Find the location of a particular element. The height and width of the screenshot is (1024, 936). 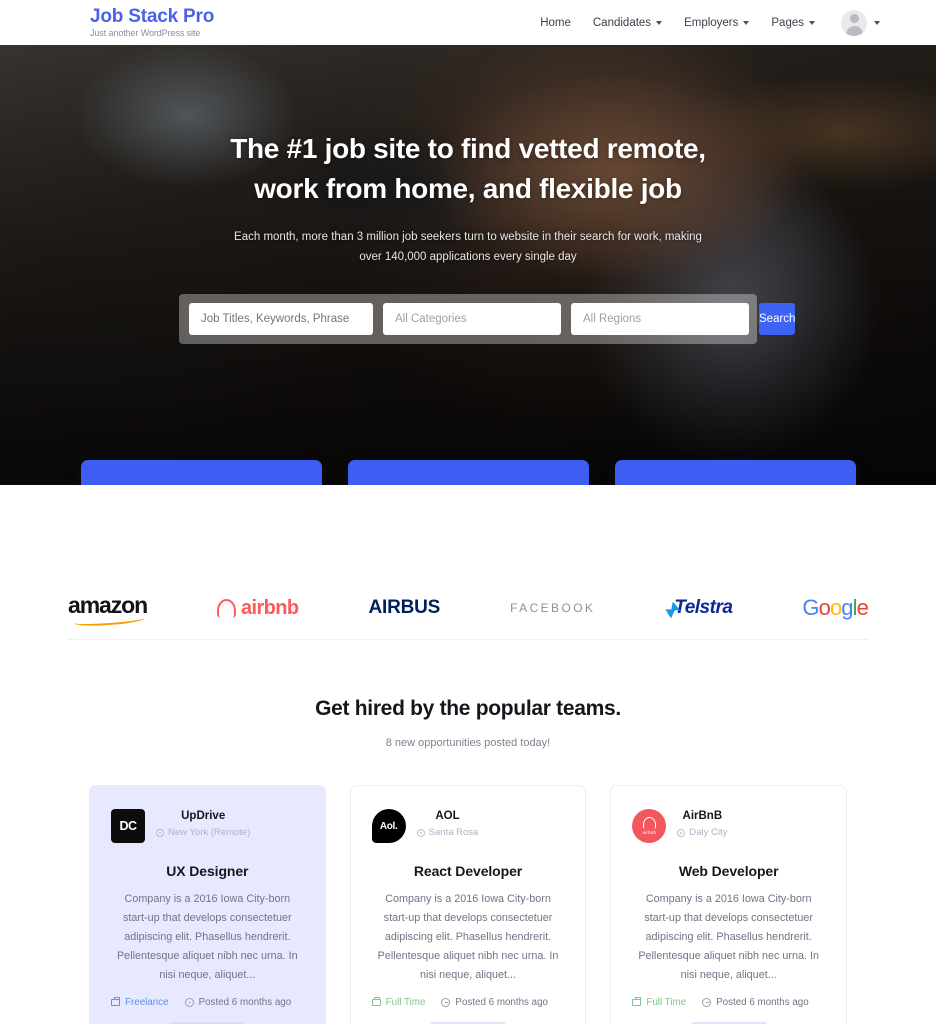

company-logo-text: DC is located at coordinates (128, 826).